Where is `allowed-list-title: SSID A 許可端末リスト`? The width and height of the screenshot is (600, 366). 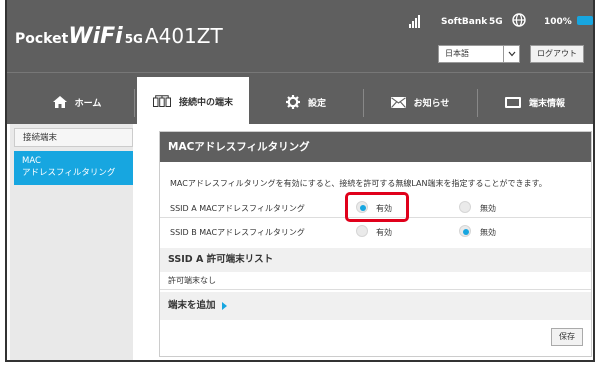 allowed-list-title: SSID A 許可端末リスト is located at coordinates (375, 260).